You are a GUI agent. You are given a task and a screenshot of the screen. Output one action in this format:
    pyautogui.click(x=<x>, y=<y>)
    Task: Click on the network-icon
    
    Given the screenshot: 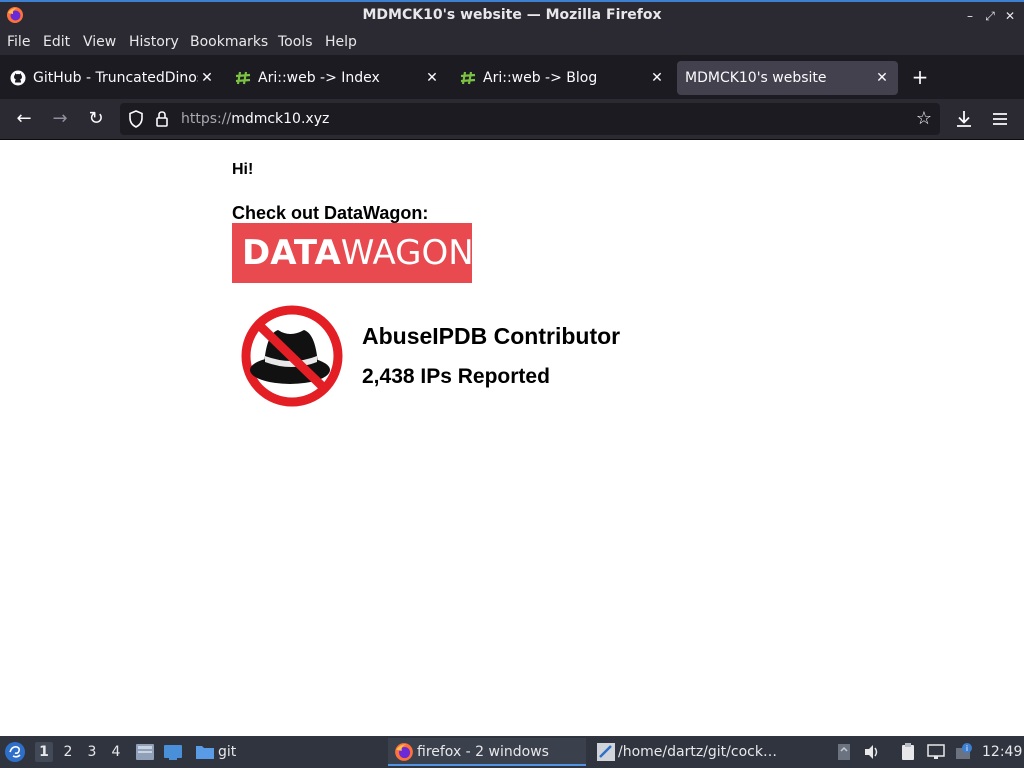 What is the action you would take?
    pyautogui.click(x=936, y=752)
    